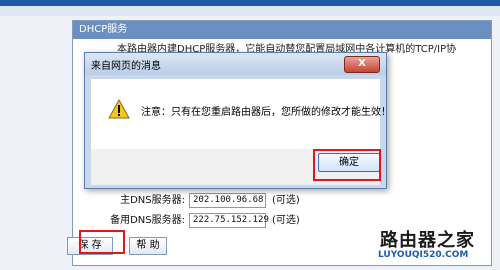 Image resolution: width=500 pixels, height=270 pixels. What do you see at coordinates (282, 30) in the screenshot?
I see `panel-title: DHCP服务` at bounding box center [282, 30].